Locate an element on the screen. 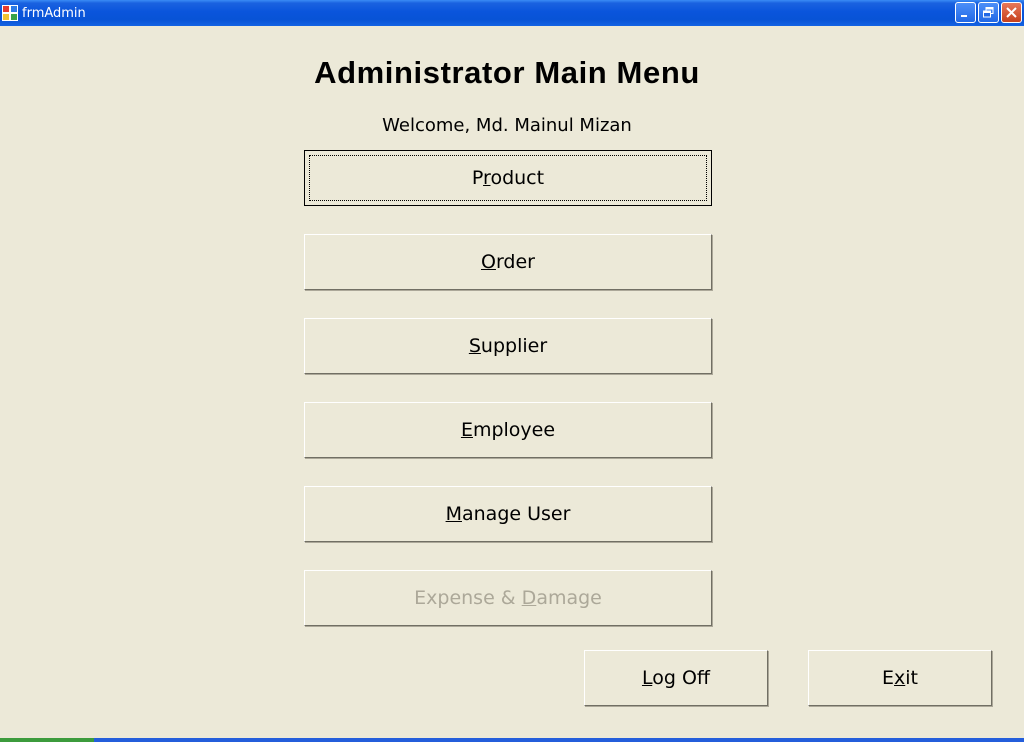 The image size is (1024, 742). restore-button is located at coordinates (988, 12).